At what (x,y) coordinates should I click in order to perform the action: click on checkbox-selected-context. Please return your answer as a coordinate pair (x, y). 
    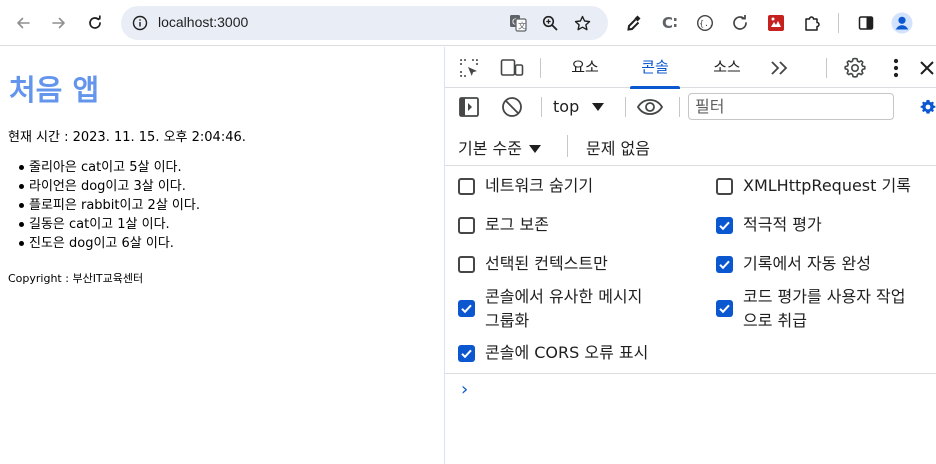
    Looking at the image, I should click on (466, 264).